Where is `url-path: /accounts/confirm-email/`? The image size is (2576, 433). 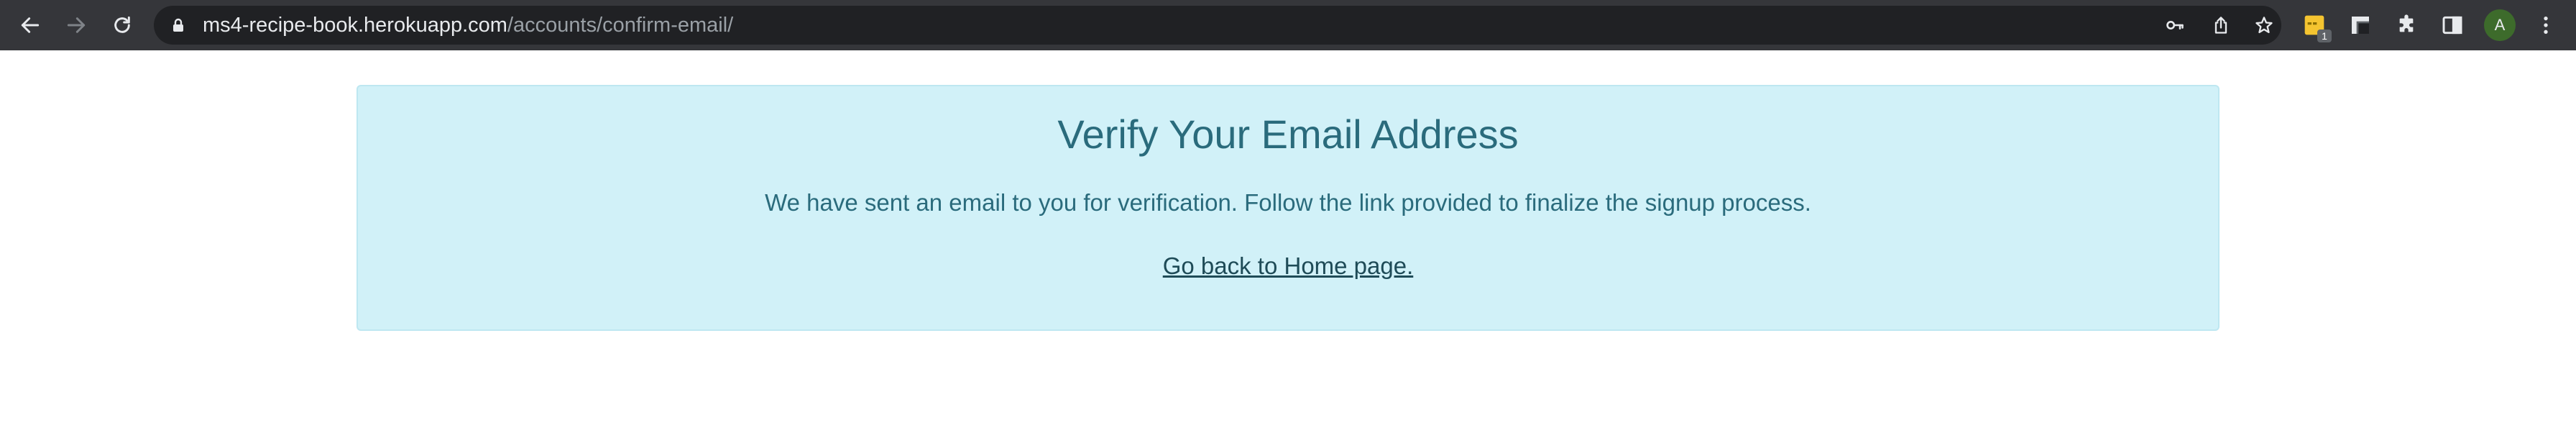
url-path: /accounts/confirm-email/ is located at coordinates (620, 25).